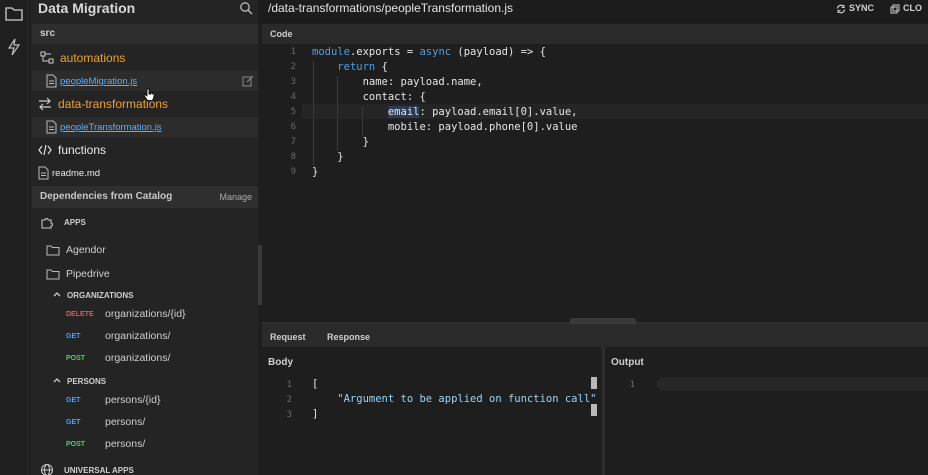 The image size is (928, 475). What do you see at coordinates (248, 81) in the screenshot?
I see `edit-icon` at bounding box center [248, 81].